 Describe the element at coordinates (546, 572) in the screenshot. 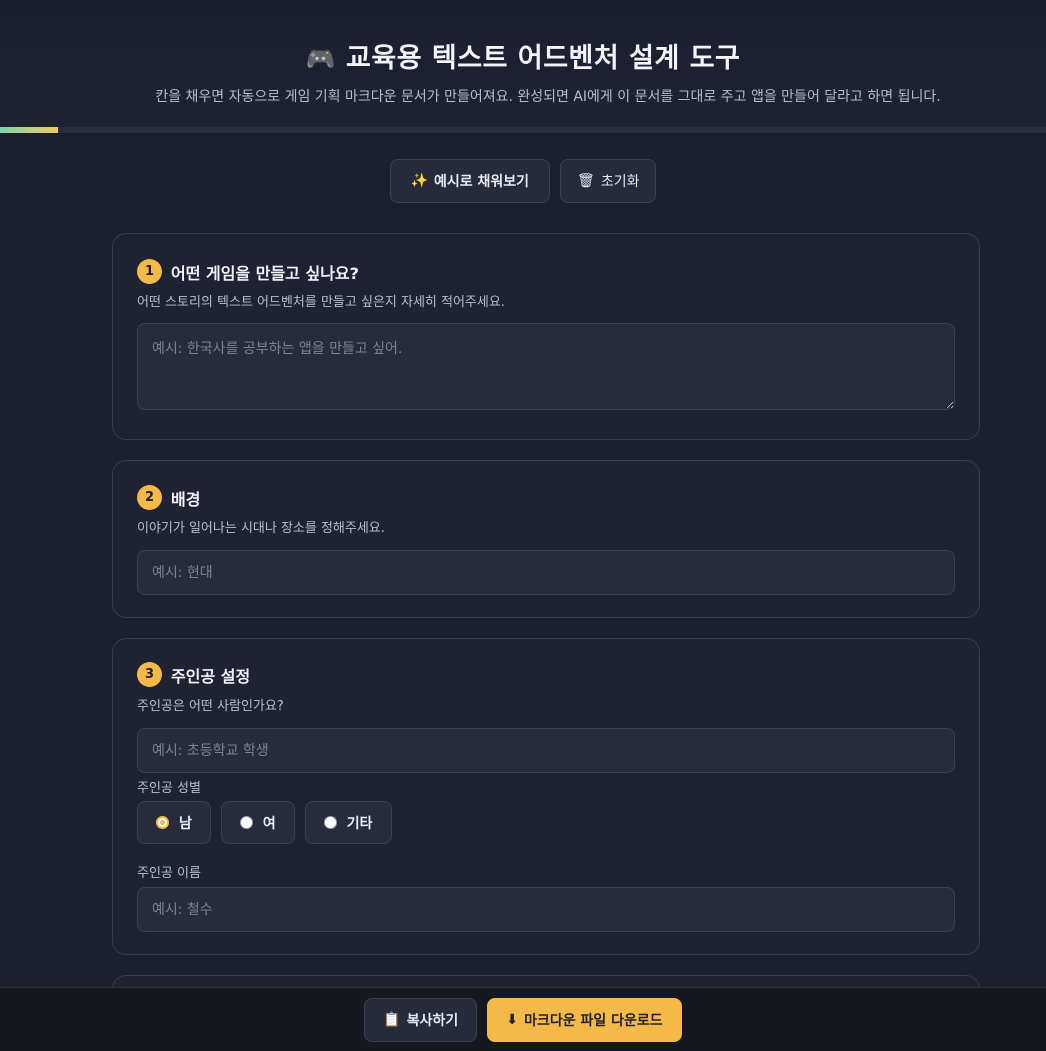

I see `setting-input` at that location.